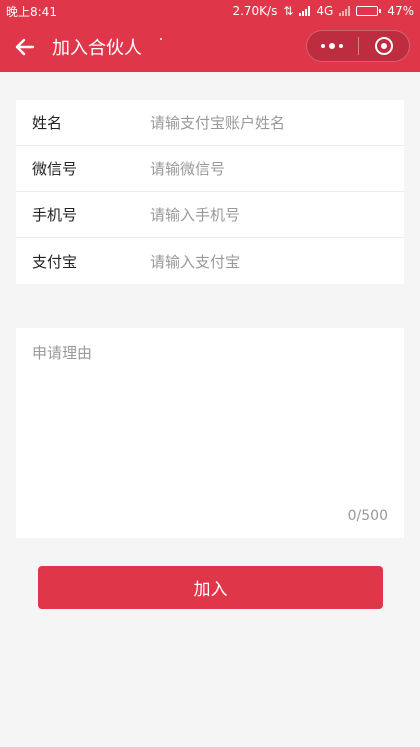 This screenshot has height=747, width=420. I want to click on close-program-button, so click(384, 46).